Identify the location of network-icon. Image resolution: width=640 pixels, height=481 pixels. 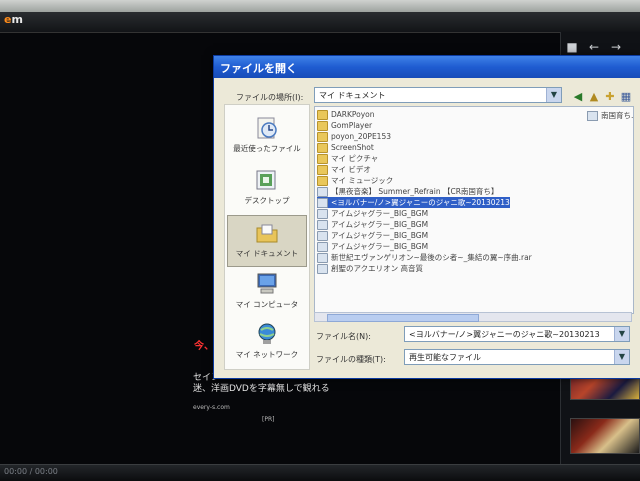
(267, 333).